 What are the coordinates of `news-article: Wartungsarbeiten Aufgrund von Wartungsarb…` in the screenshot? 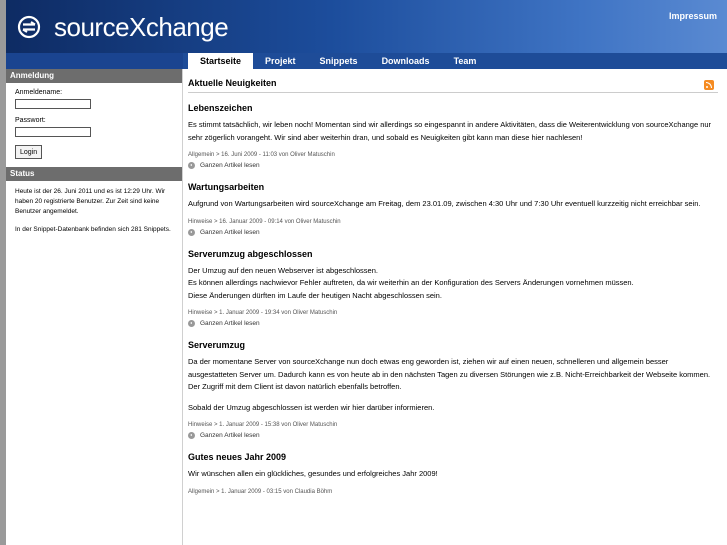 It's located at (453, 209).